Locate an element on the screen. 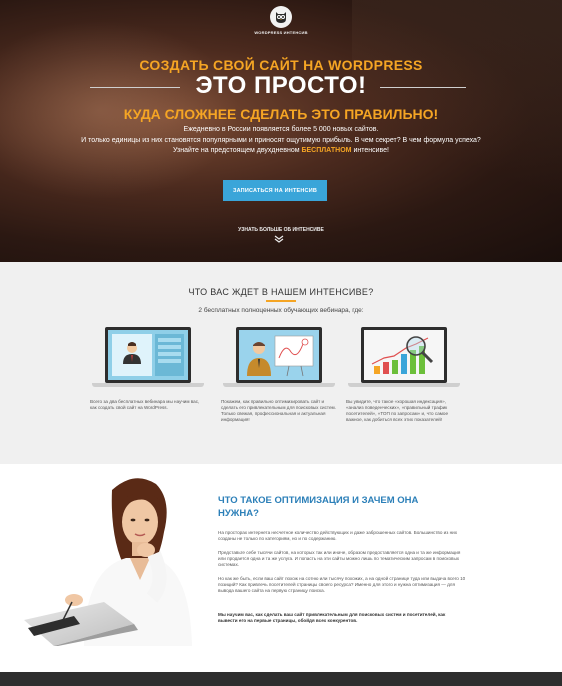 This screenshot has width=562, height=686. optimization-title: ЧТО ТАКОЕ ОПТИМИЗАЦИЯ И ЗАЧЕМ ОНА НУЖНА? is located at coordinates (318, 507).